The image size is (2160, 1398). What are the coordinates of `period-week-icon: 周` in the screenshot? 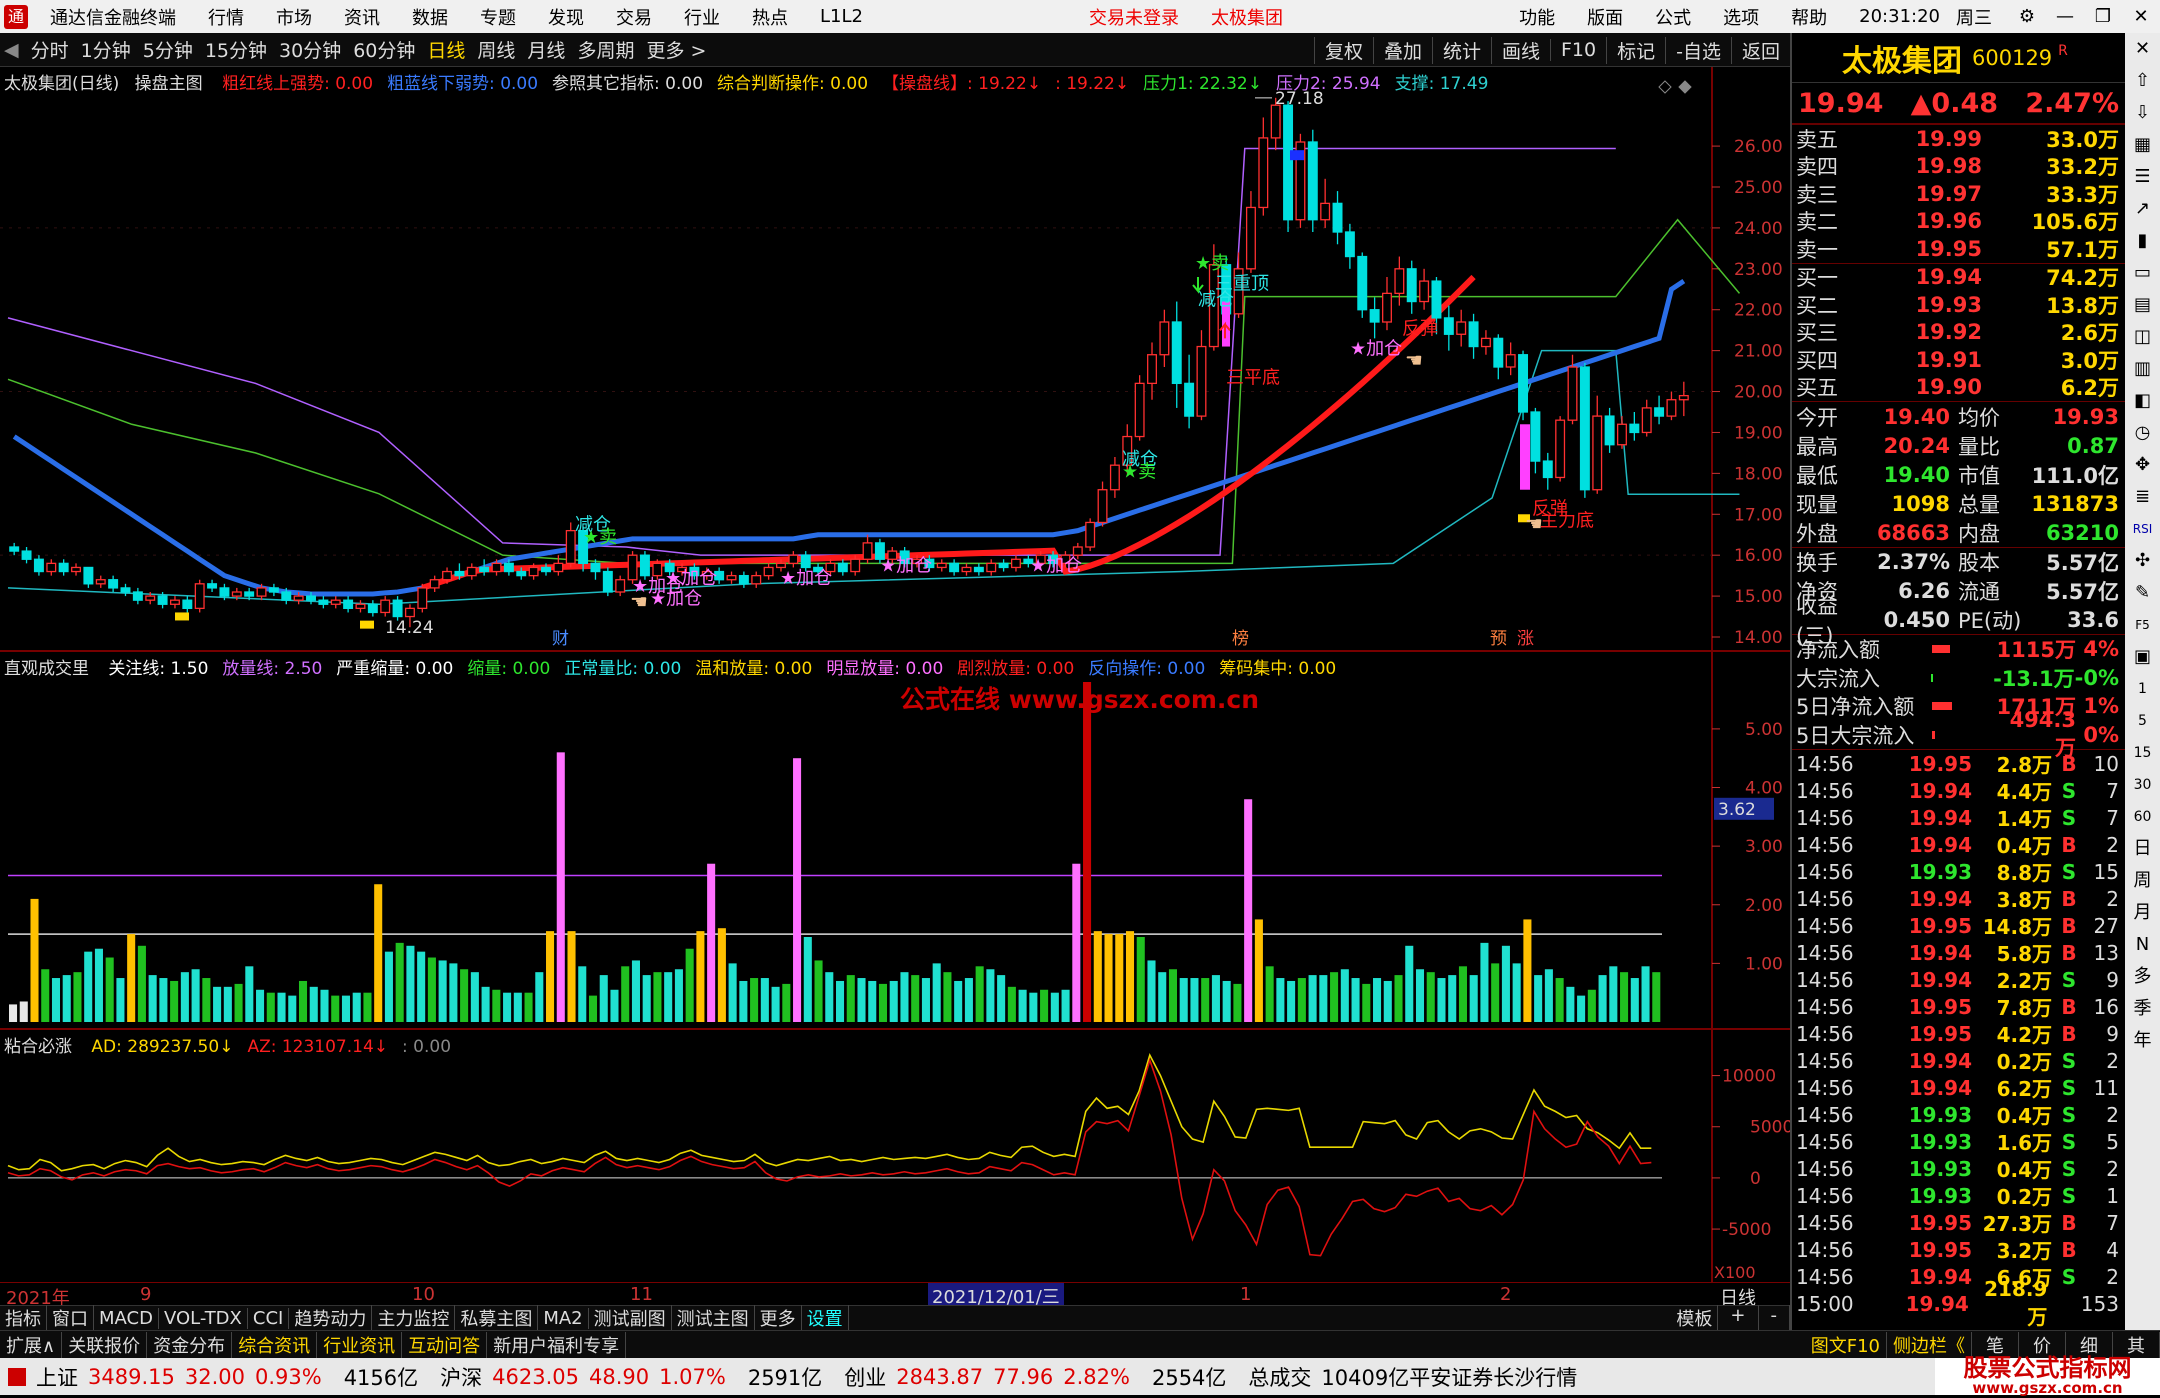 It's located at (2142, 881).